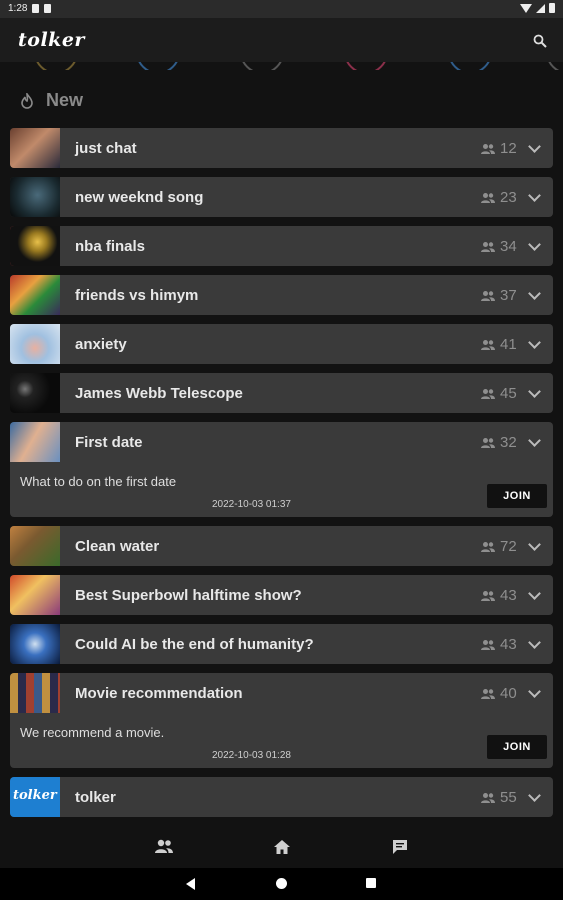 The height and width of the screenshot is (900, 563). I want to click on room-item: Best Superbowl halftime show? 43, so click(281, 595).